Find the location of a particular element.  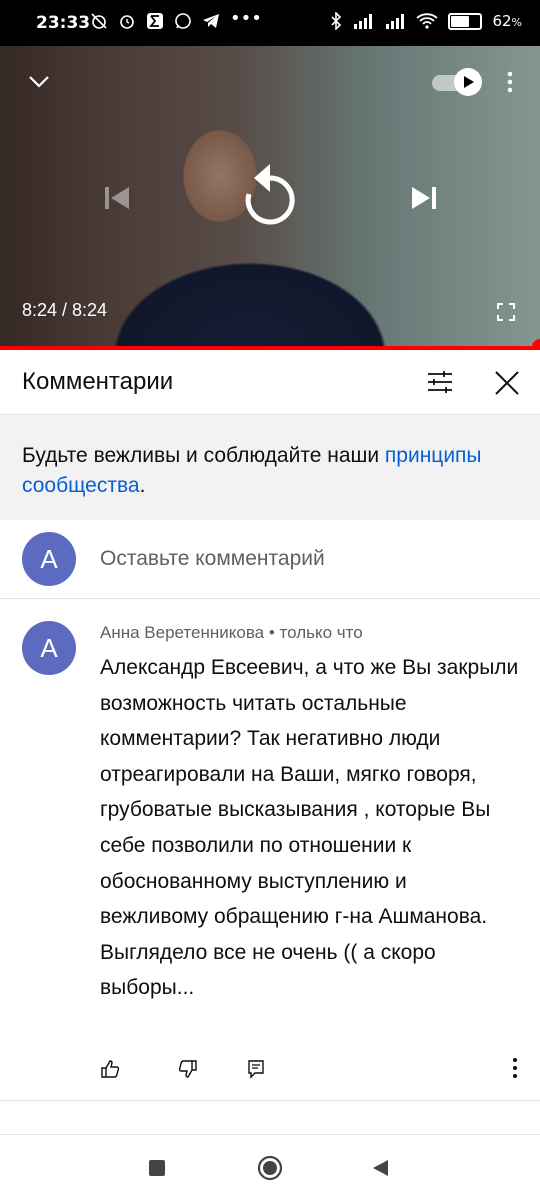

battery-percent: 62% is located at coordinates (507, 21).